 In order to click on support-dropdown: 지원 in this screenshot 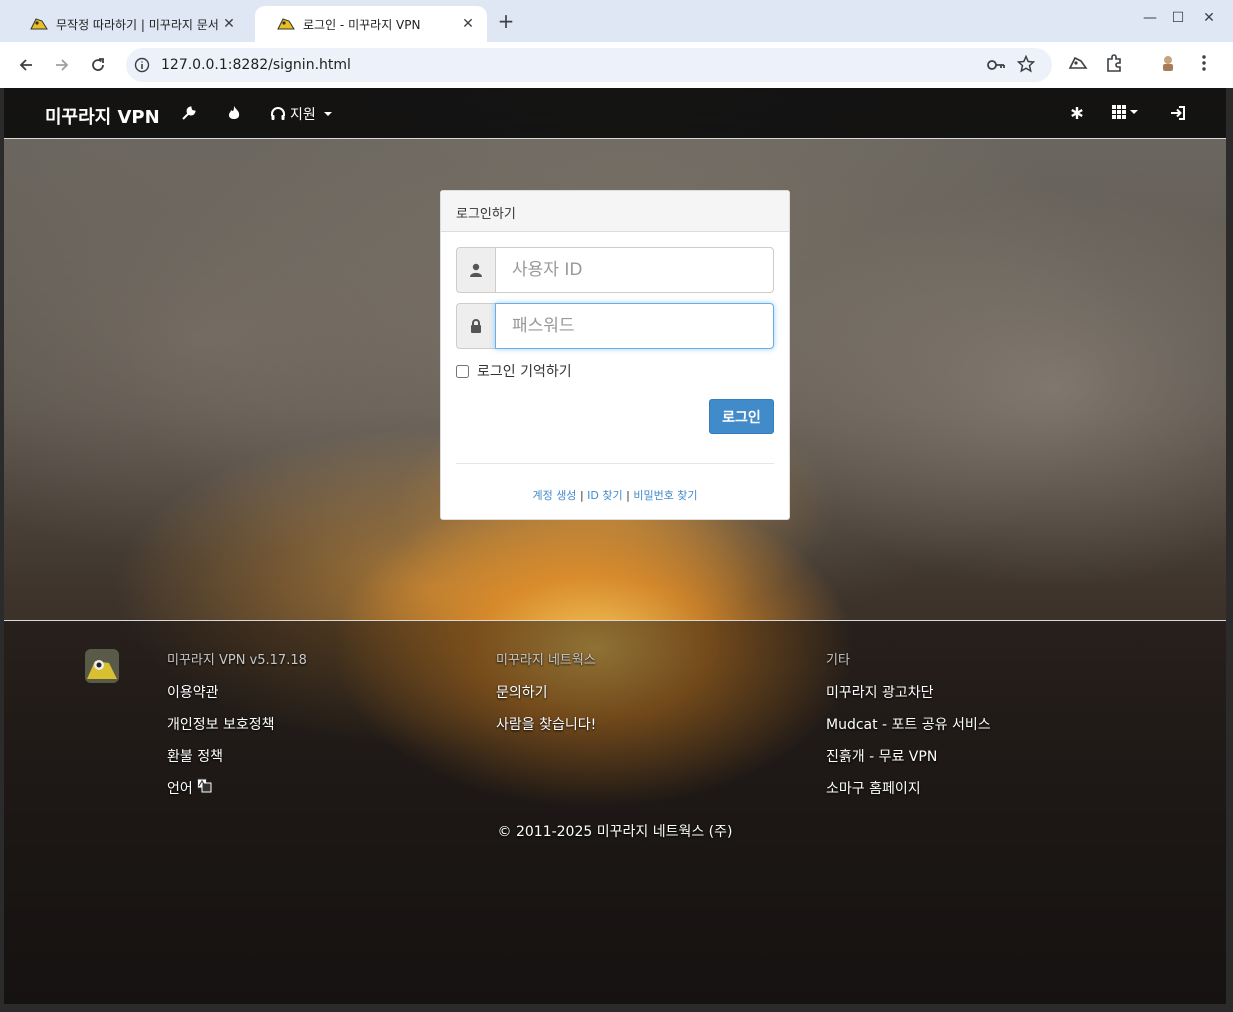, I will do `click(301, 114)`.